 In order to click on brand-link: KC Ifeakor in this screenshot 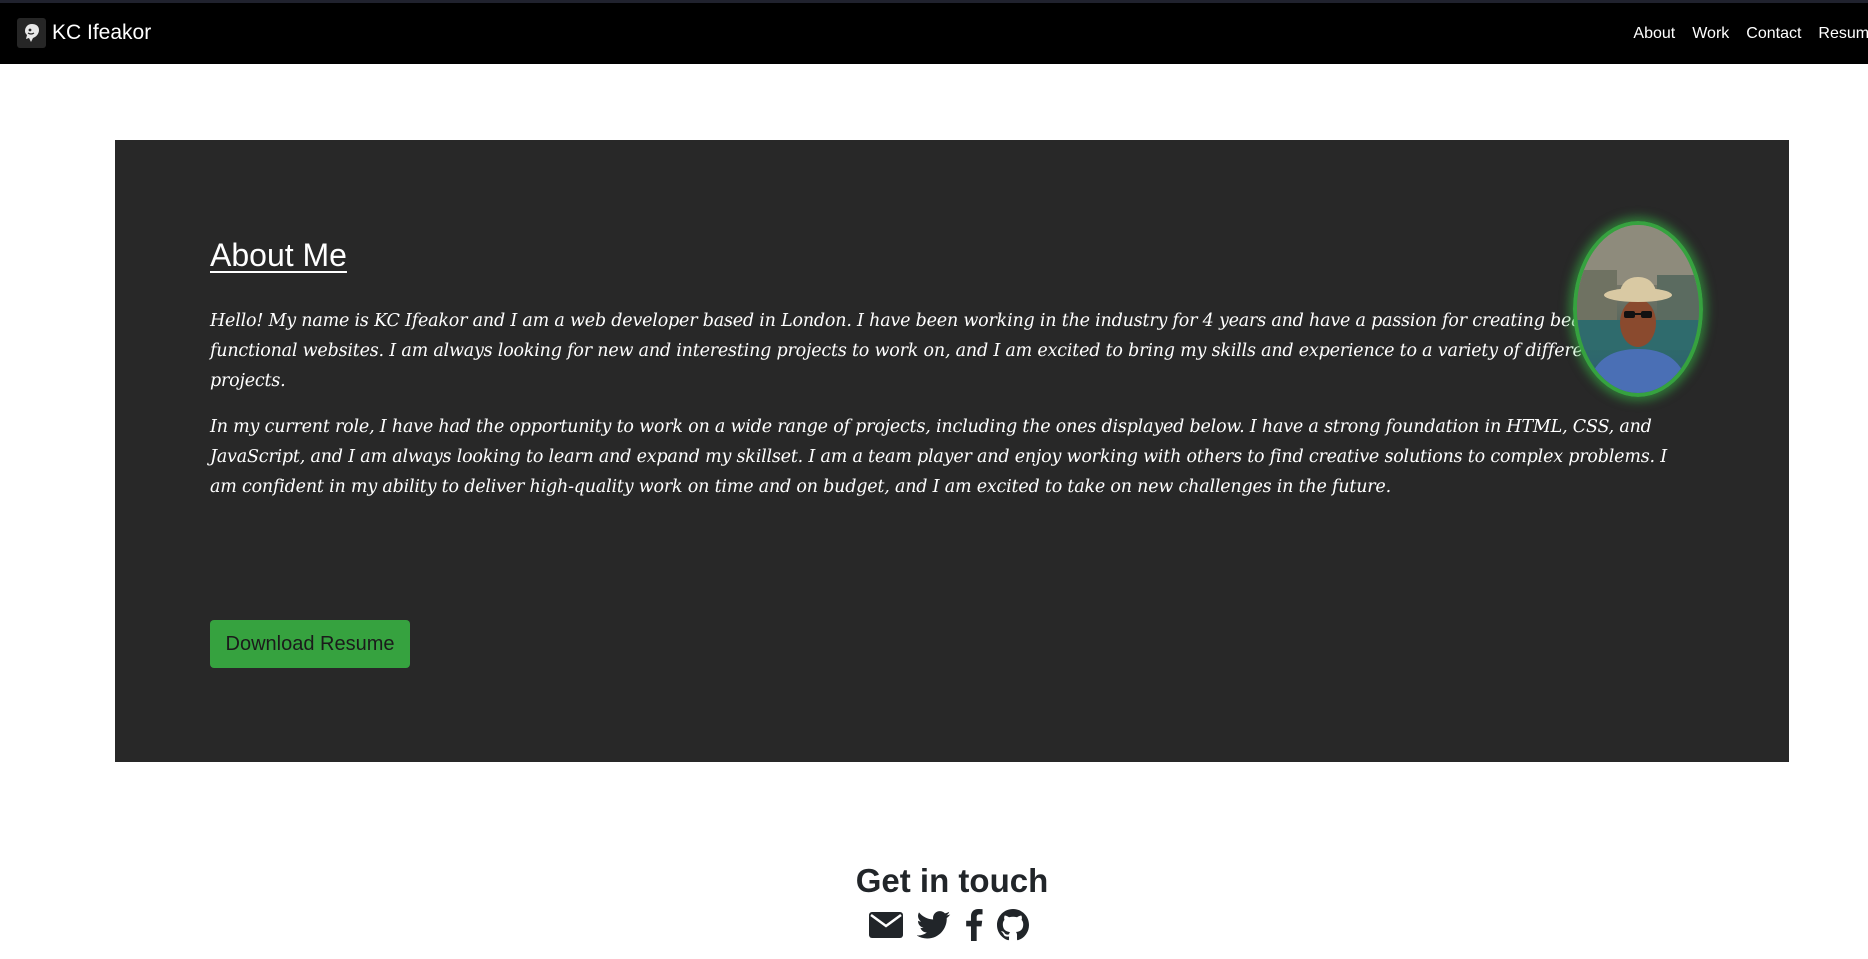, I will do `click(84, 33)`.